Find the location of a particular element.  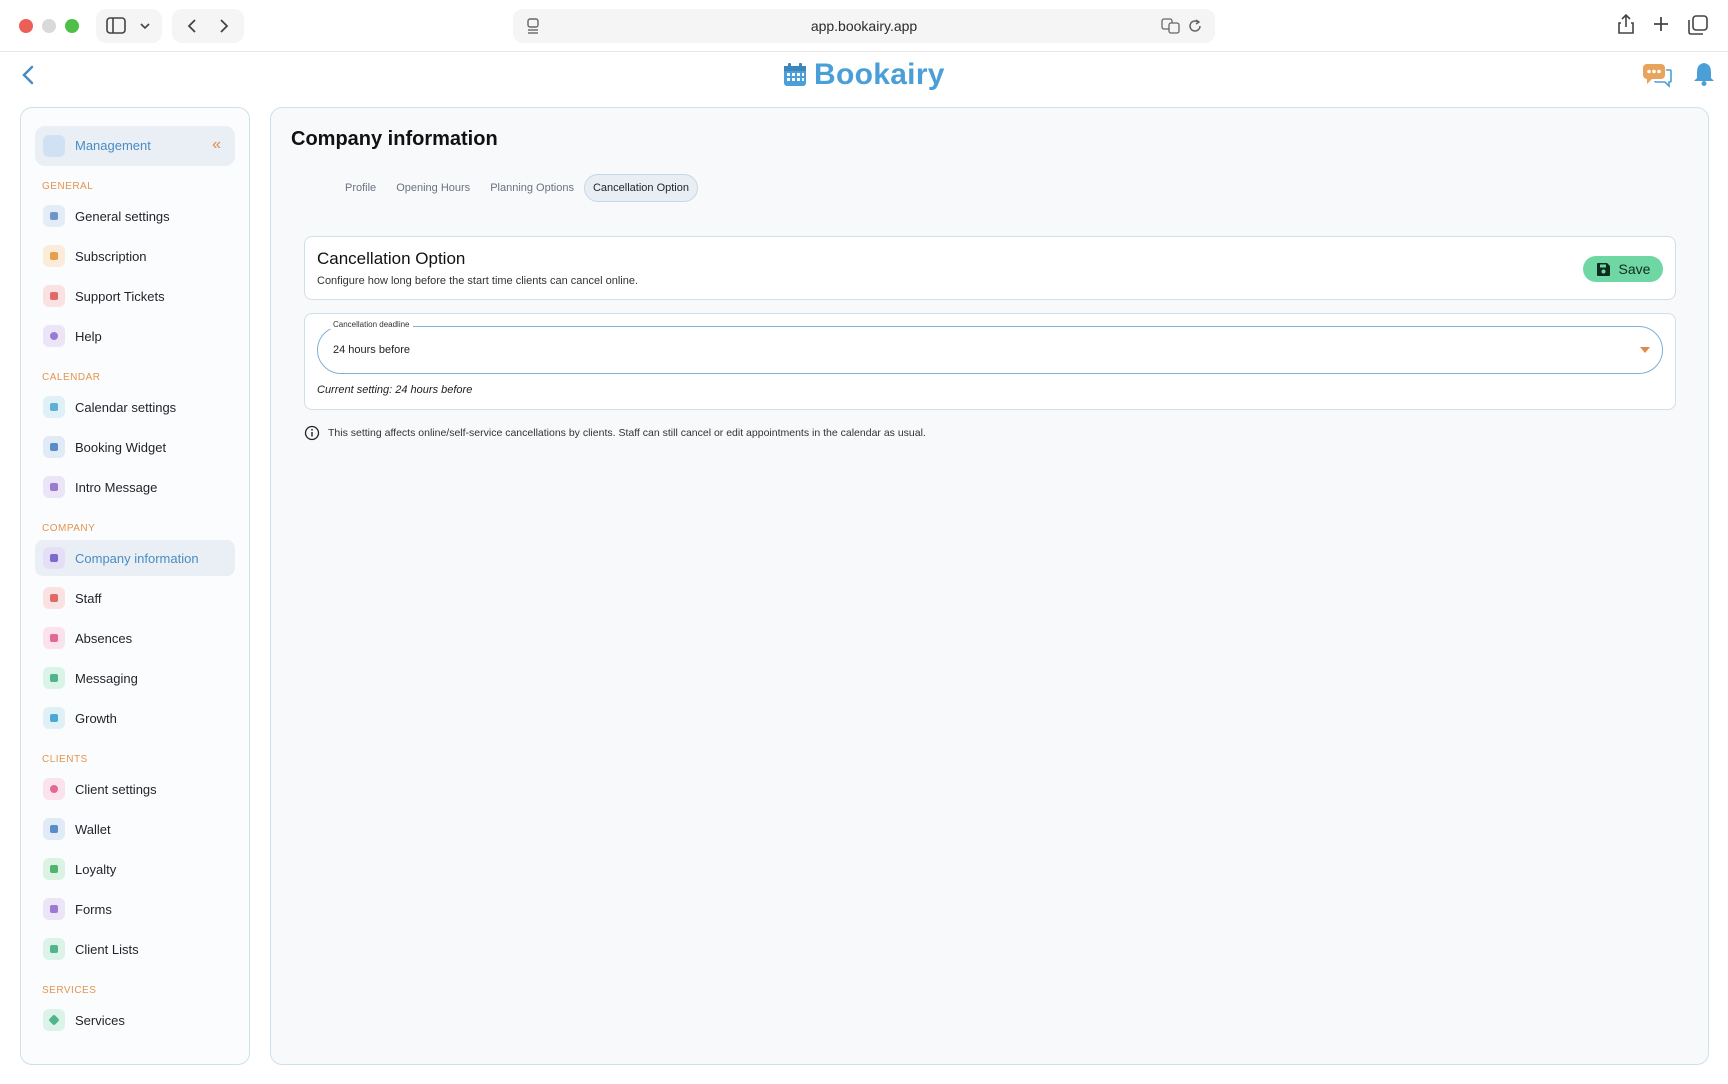

sidebar-item-client-lists: Client Lists is located at coordinates (135, 949).